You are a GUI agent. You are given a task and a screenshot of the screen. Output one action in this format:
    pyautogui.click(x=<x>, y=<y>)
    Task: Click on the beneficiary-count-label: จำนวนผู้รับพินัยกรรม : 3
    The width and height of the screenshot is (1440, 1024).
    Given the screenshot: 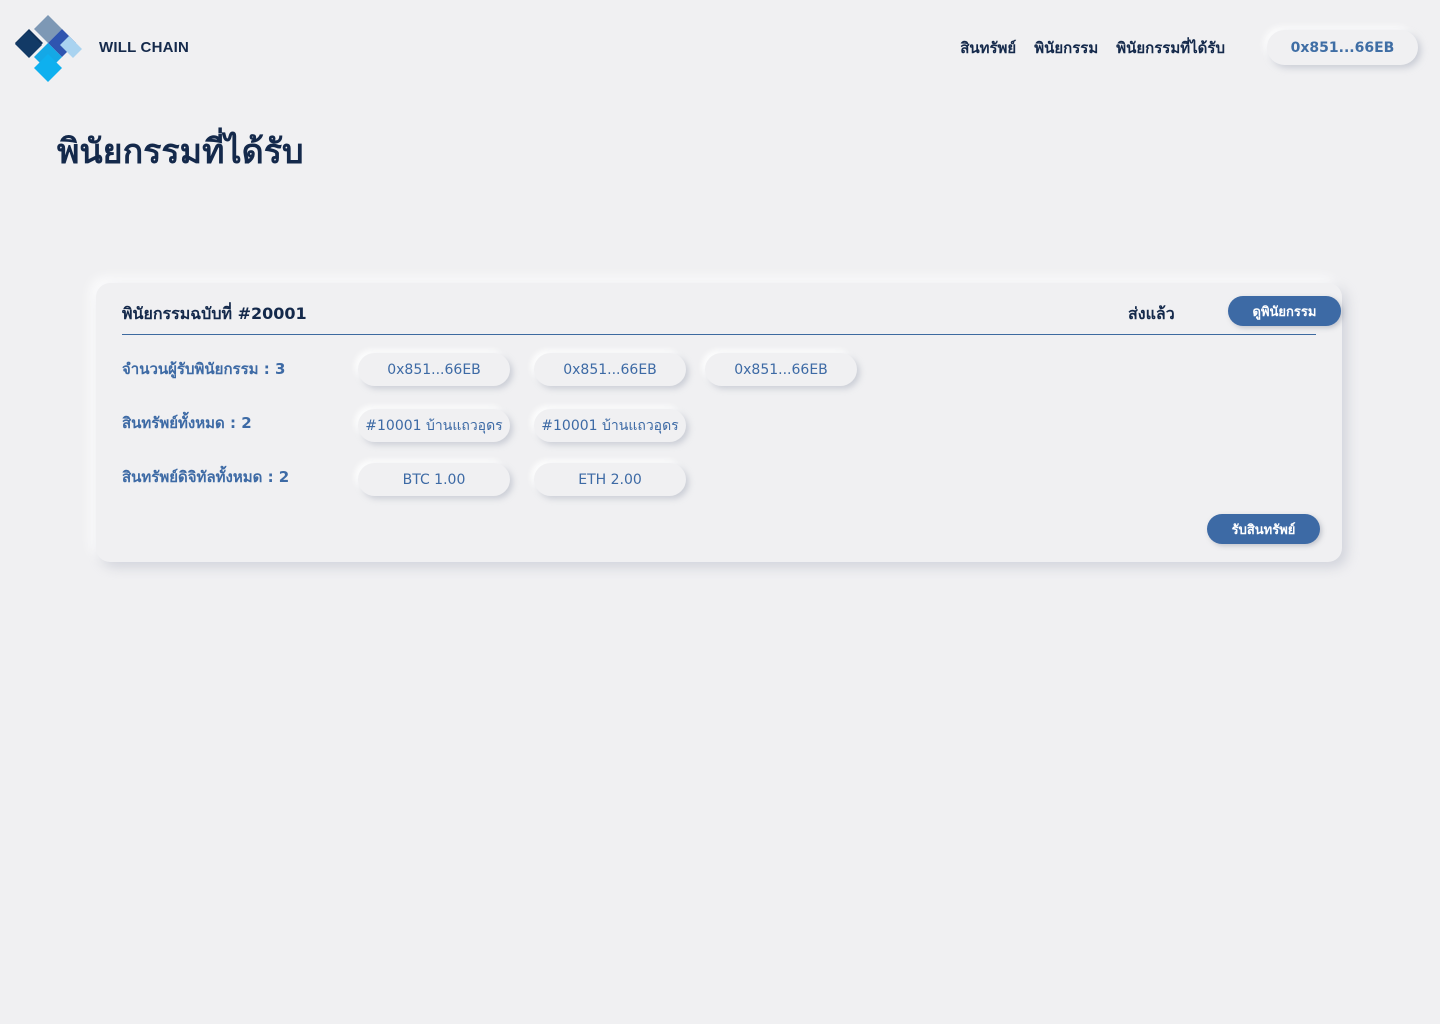 What is the action you would take?
    pyautogui.click(x=204, y=369)
    